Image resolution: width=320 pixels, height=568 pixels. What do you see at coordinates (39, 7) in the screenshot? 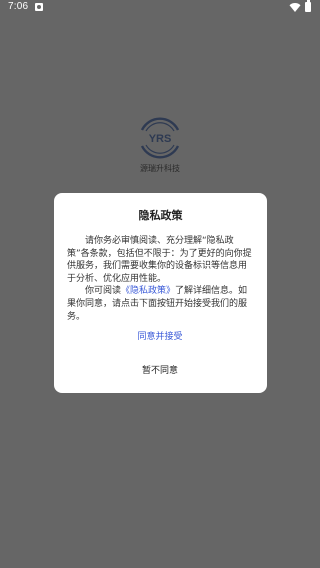
I see `notification-icon` at bounding box center [39, 7].